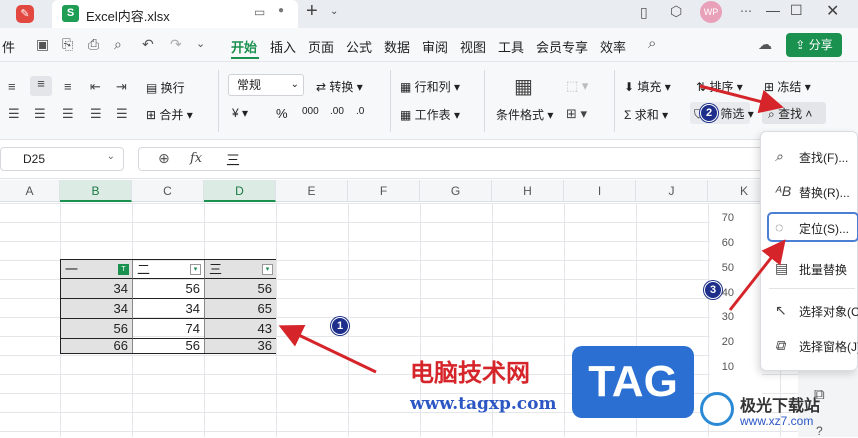  What do you see at coordinates (777, 421) in the screenshot?
I see `watermark-brand-url: www.xz7.com` at bounding box center [777, 421].